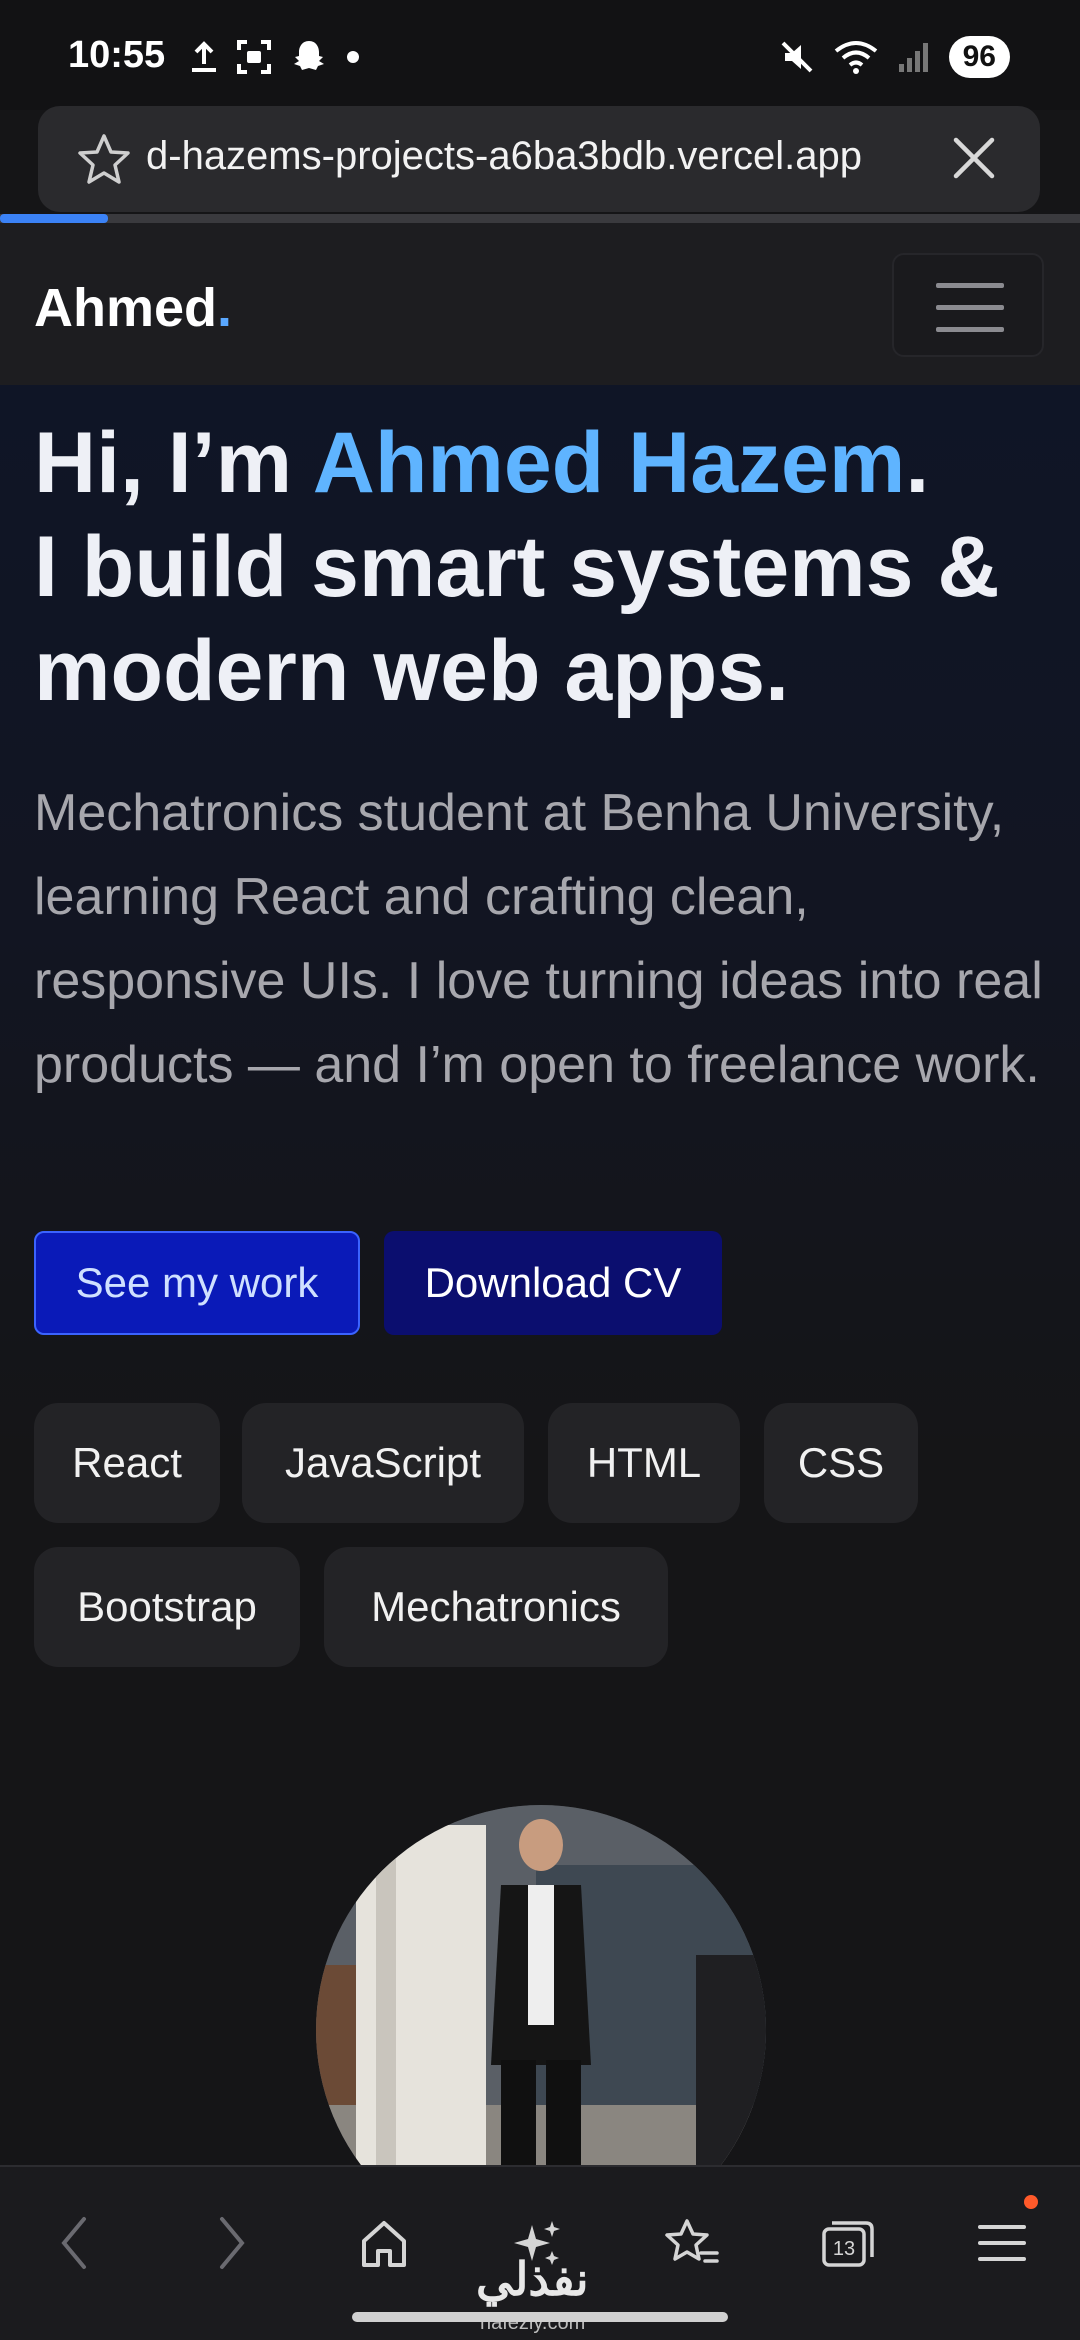 The image size is (1080, 2340). I want to click on close-icon, so click(974, 158).